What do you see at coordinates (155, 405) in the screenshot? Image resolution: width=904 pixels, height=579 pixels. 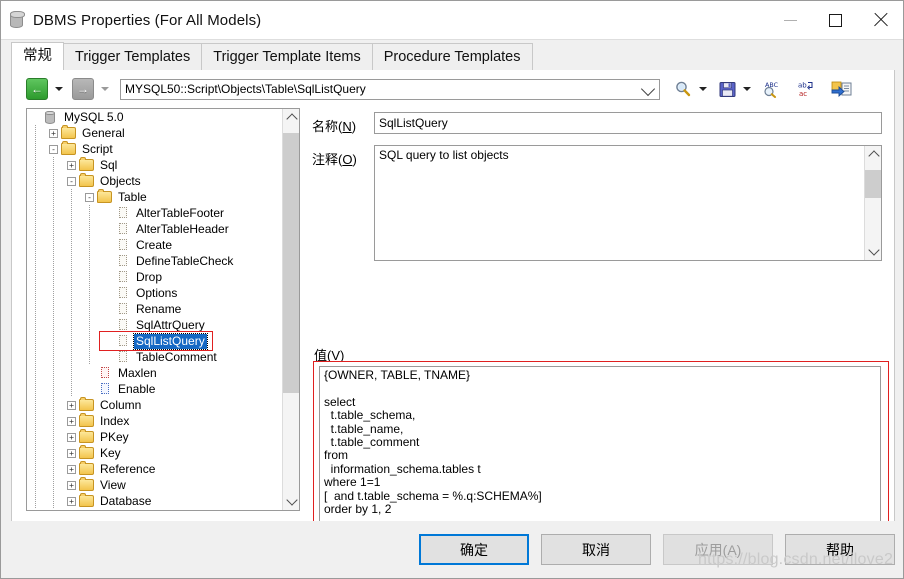 I see `tree-item-column: + Column` at bounding box center [155, 405].